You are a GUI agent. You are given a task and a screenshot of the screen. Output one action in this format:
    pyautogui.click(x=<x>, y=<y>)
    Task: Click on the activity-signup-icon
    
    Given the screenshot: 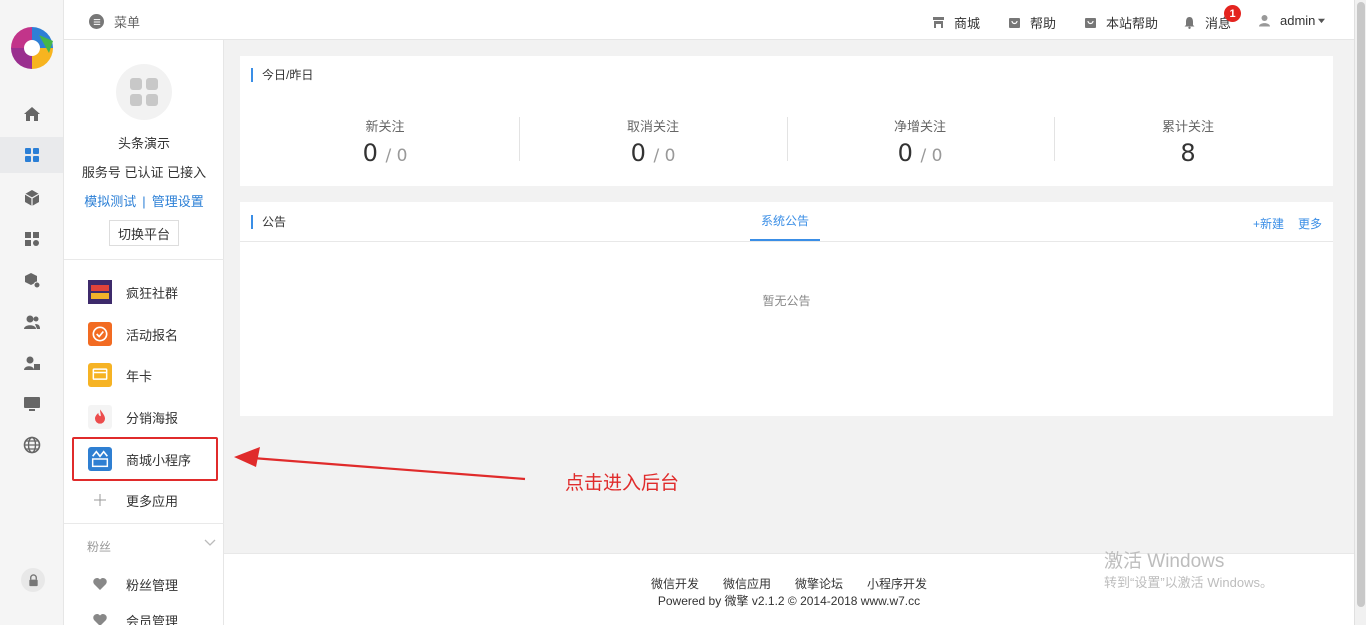 What is the action you would take?
    pyautogui.click(x=100, y=334)
    